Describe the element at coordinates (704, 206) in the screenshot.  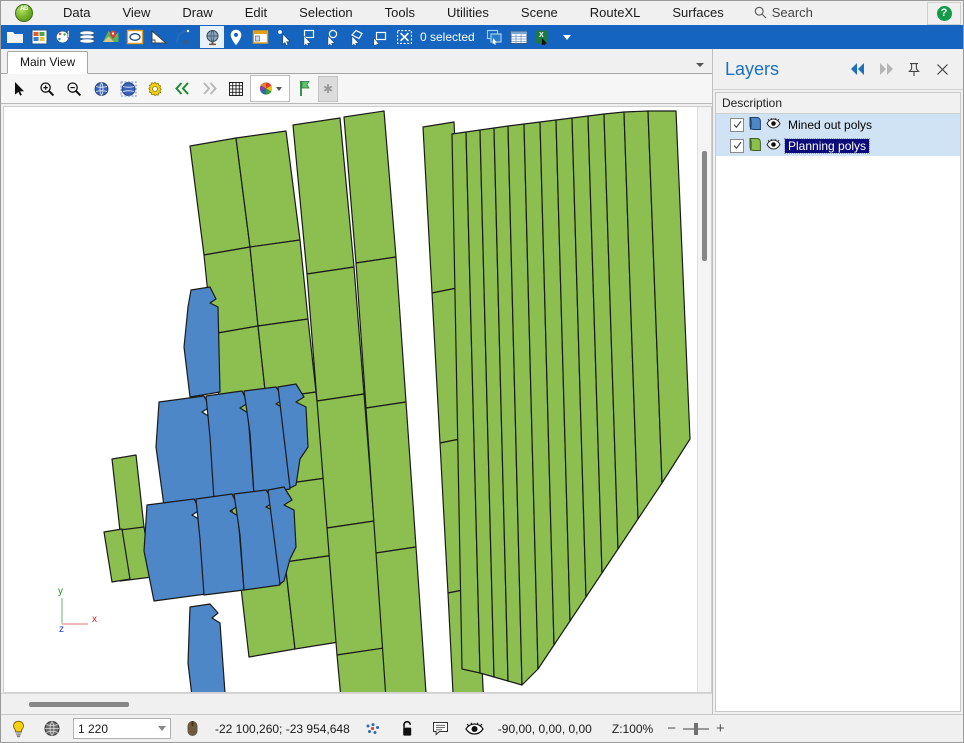
I see `canvas-vertical-scroll-thumb` at that location.